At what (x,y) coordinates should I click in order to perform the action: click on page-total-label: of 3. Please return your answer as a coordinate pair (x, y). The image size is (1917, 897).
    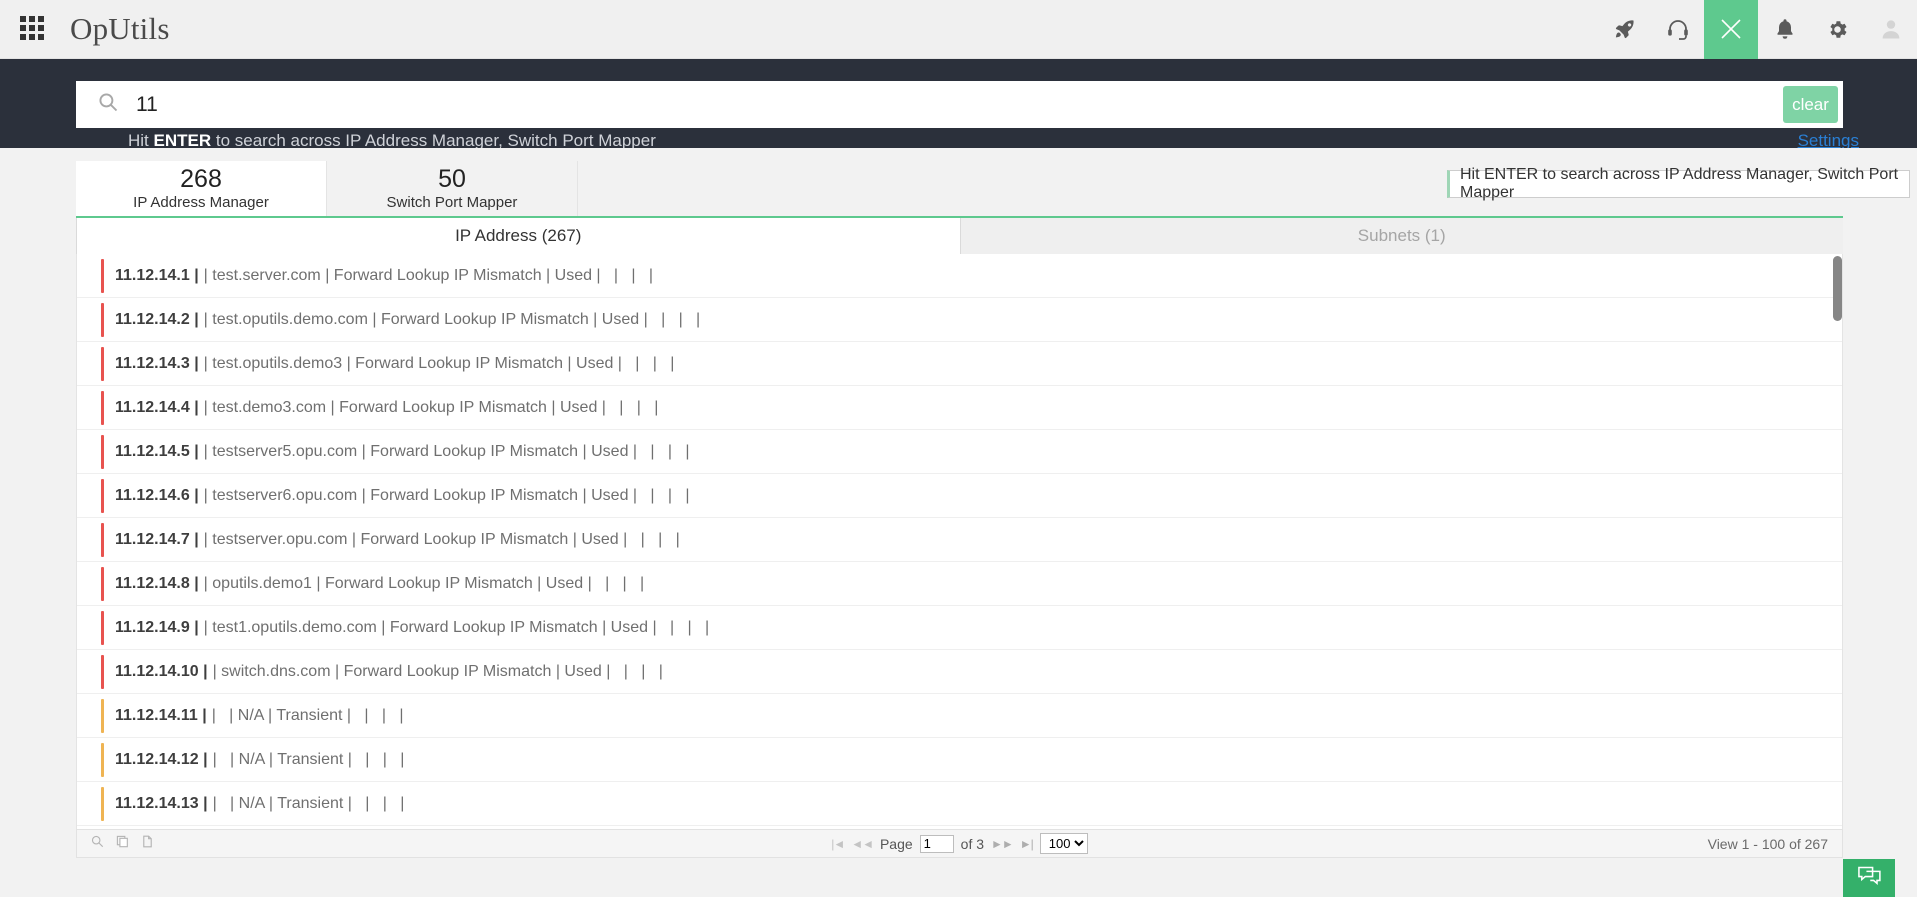
    Looking at the image, I should click on (972, 843).